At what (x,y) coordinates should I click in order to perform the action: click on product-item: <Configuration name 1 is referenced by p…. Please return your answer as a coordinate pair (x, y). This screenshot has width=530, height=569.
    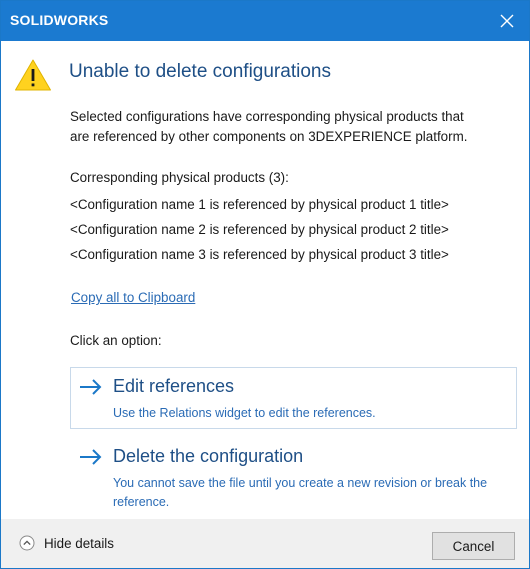
    Looking at the image, I should click on (259, 204).